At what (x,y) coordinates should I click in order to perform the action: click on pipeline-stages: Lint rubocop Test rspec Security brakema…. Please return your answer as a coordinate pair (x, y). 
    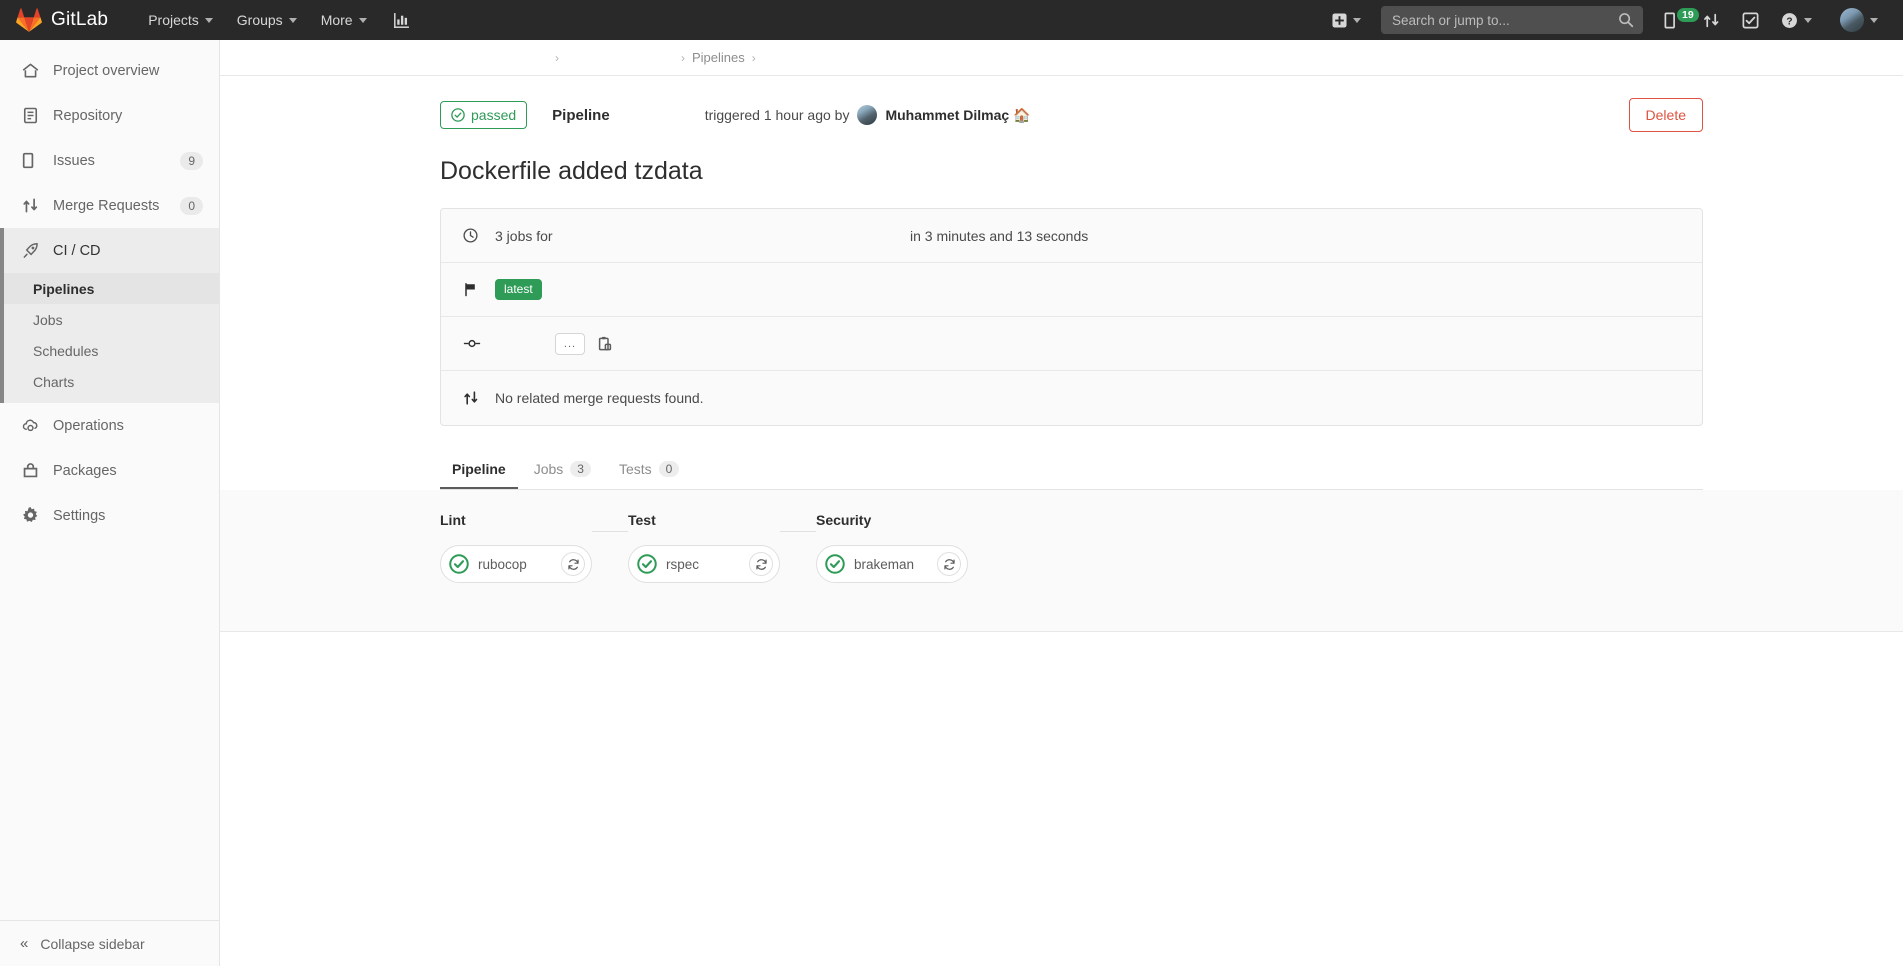
    Looking at the image, I should click on (1171, 547).